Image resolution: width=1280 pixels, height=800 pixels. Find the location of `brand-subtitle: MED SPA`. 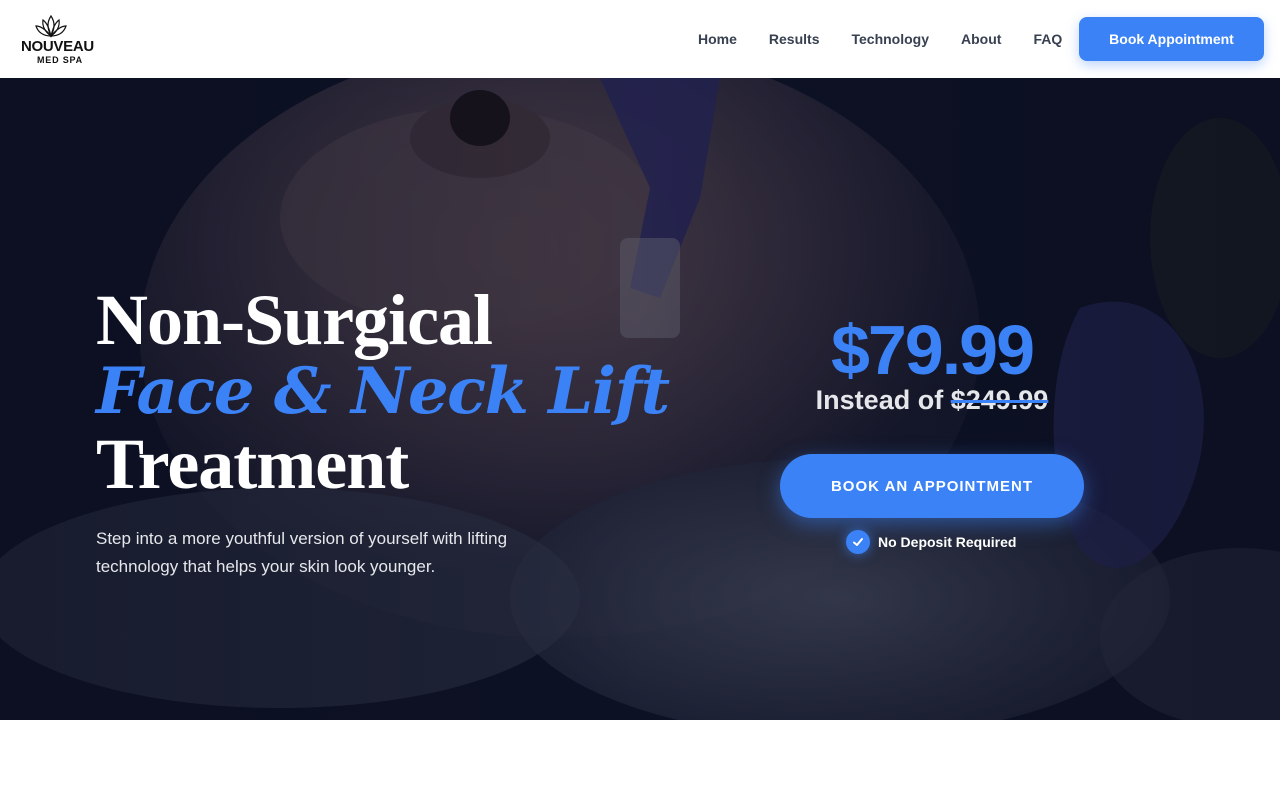

brand-subtitle: MED SPA is located at coordinates (60, 60).